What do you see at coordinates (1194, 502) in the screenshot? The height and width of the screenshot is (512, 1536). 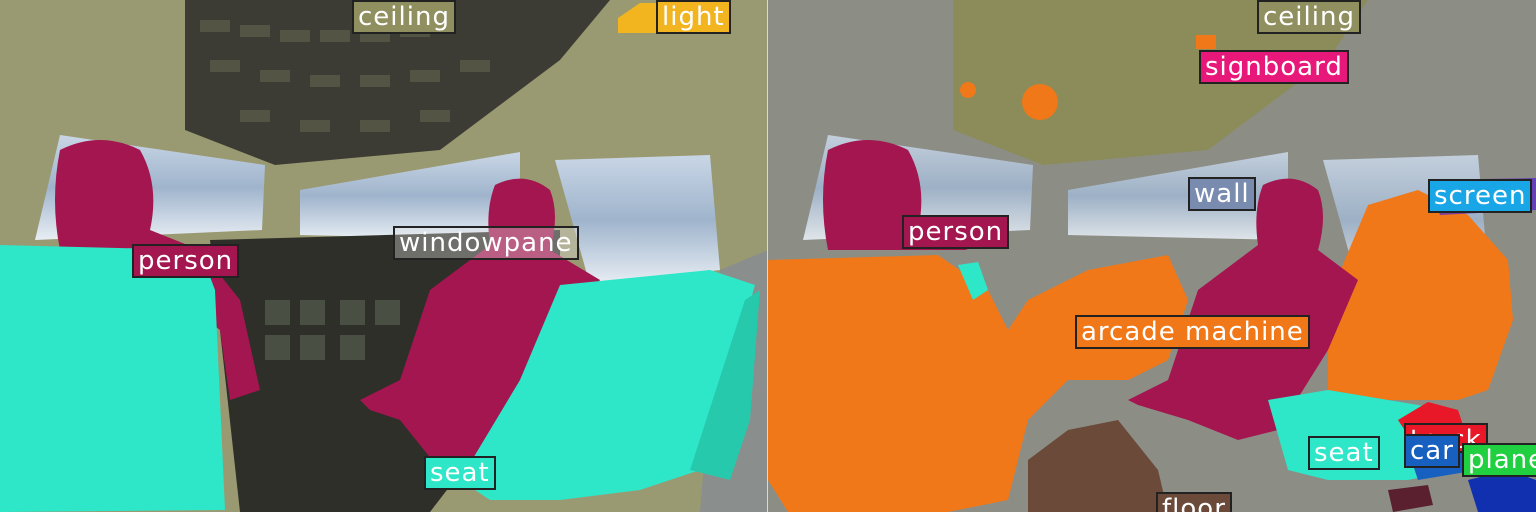 I see `label-floor: floor` at bounding box center [1194, 502].